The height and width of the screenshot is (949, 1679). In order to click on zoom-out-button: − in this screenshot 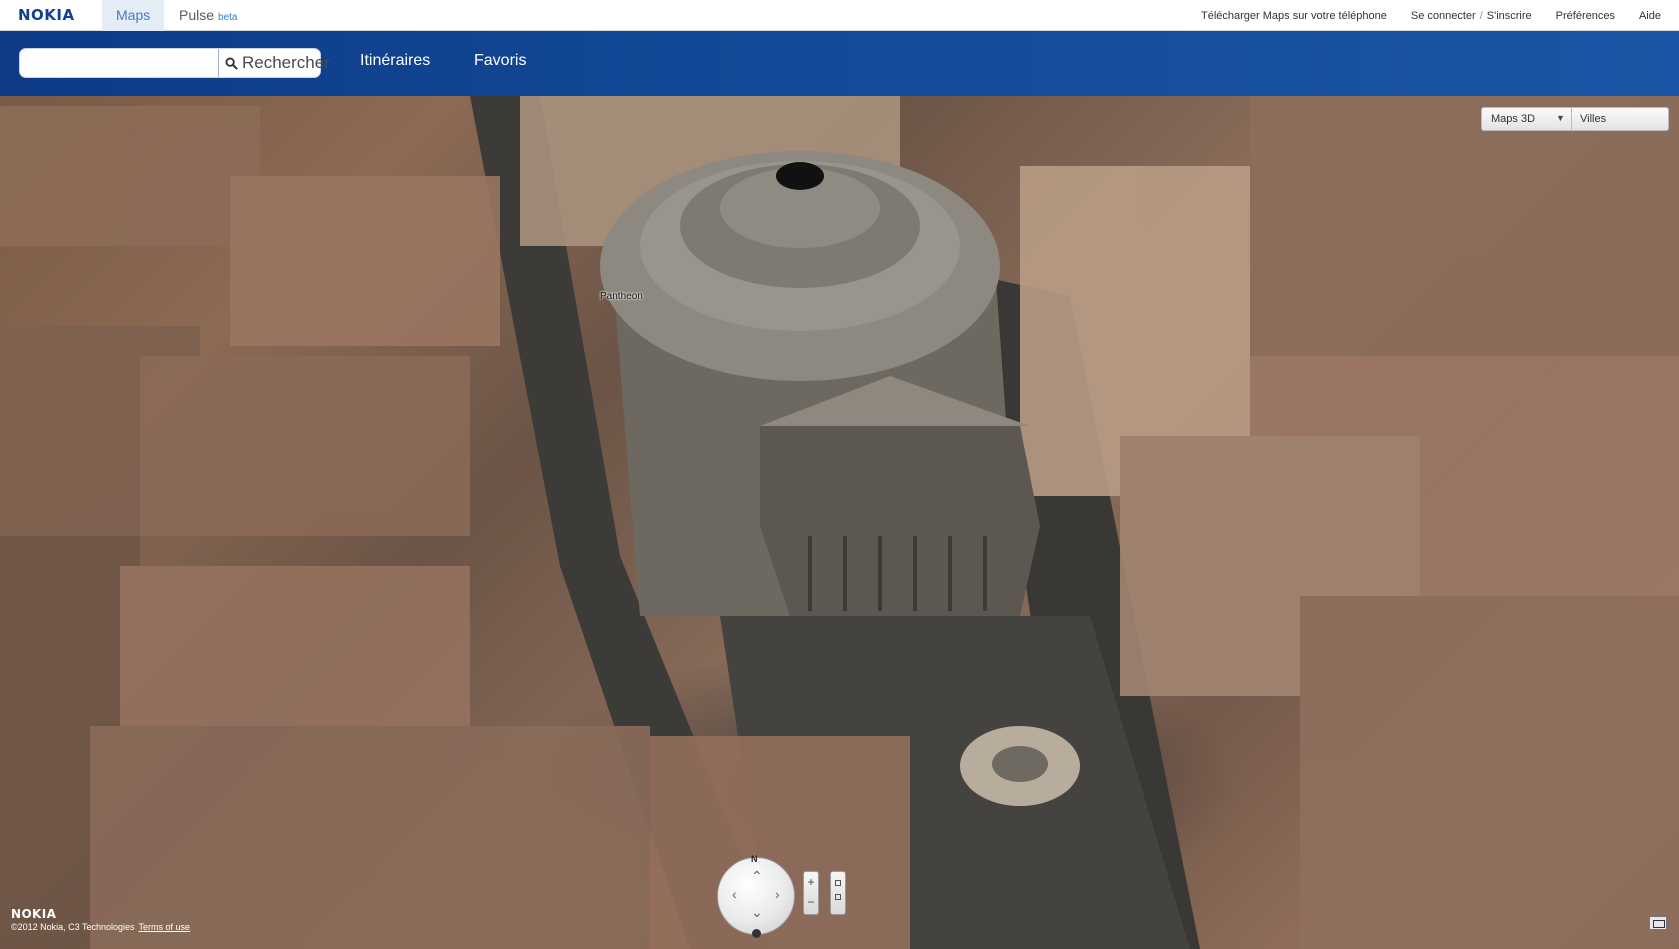, I will do `click(811, 902)`.